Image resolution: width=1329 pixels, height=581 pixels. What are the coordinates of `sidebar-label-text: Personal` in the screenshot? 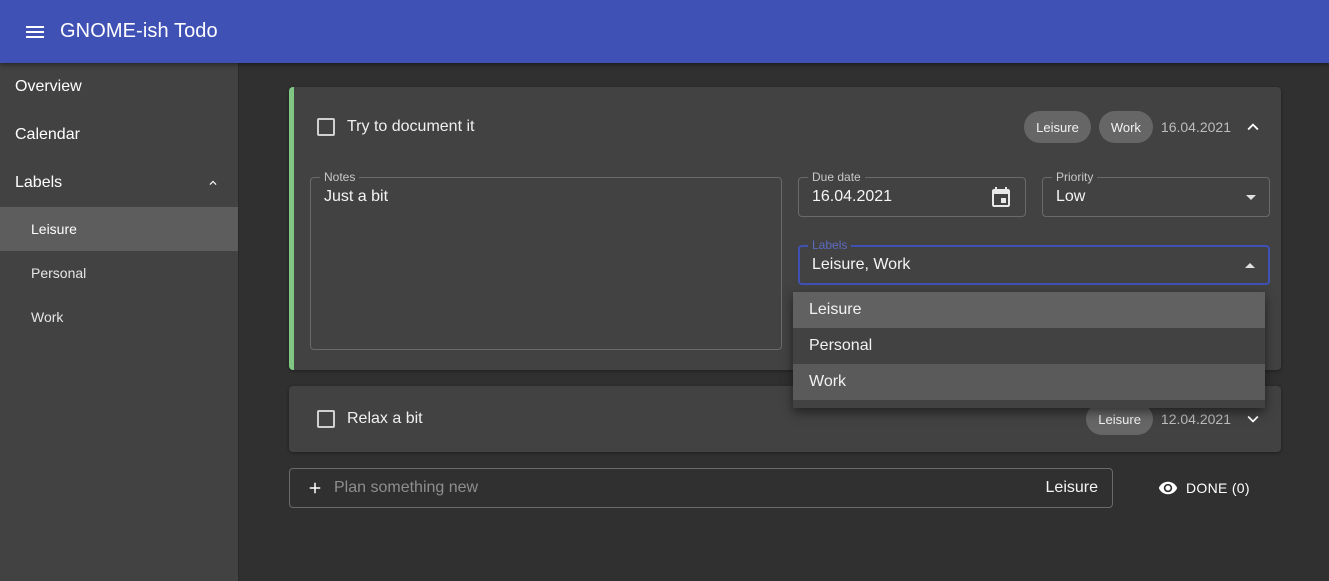 It's located at (59, 273).